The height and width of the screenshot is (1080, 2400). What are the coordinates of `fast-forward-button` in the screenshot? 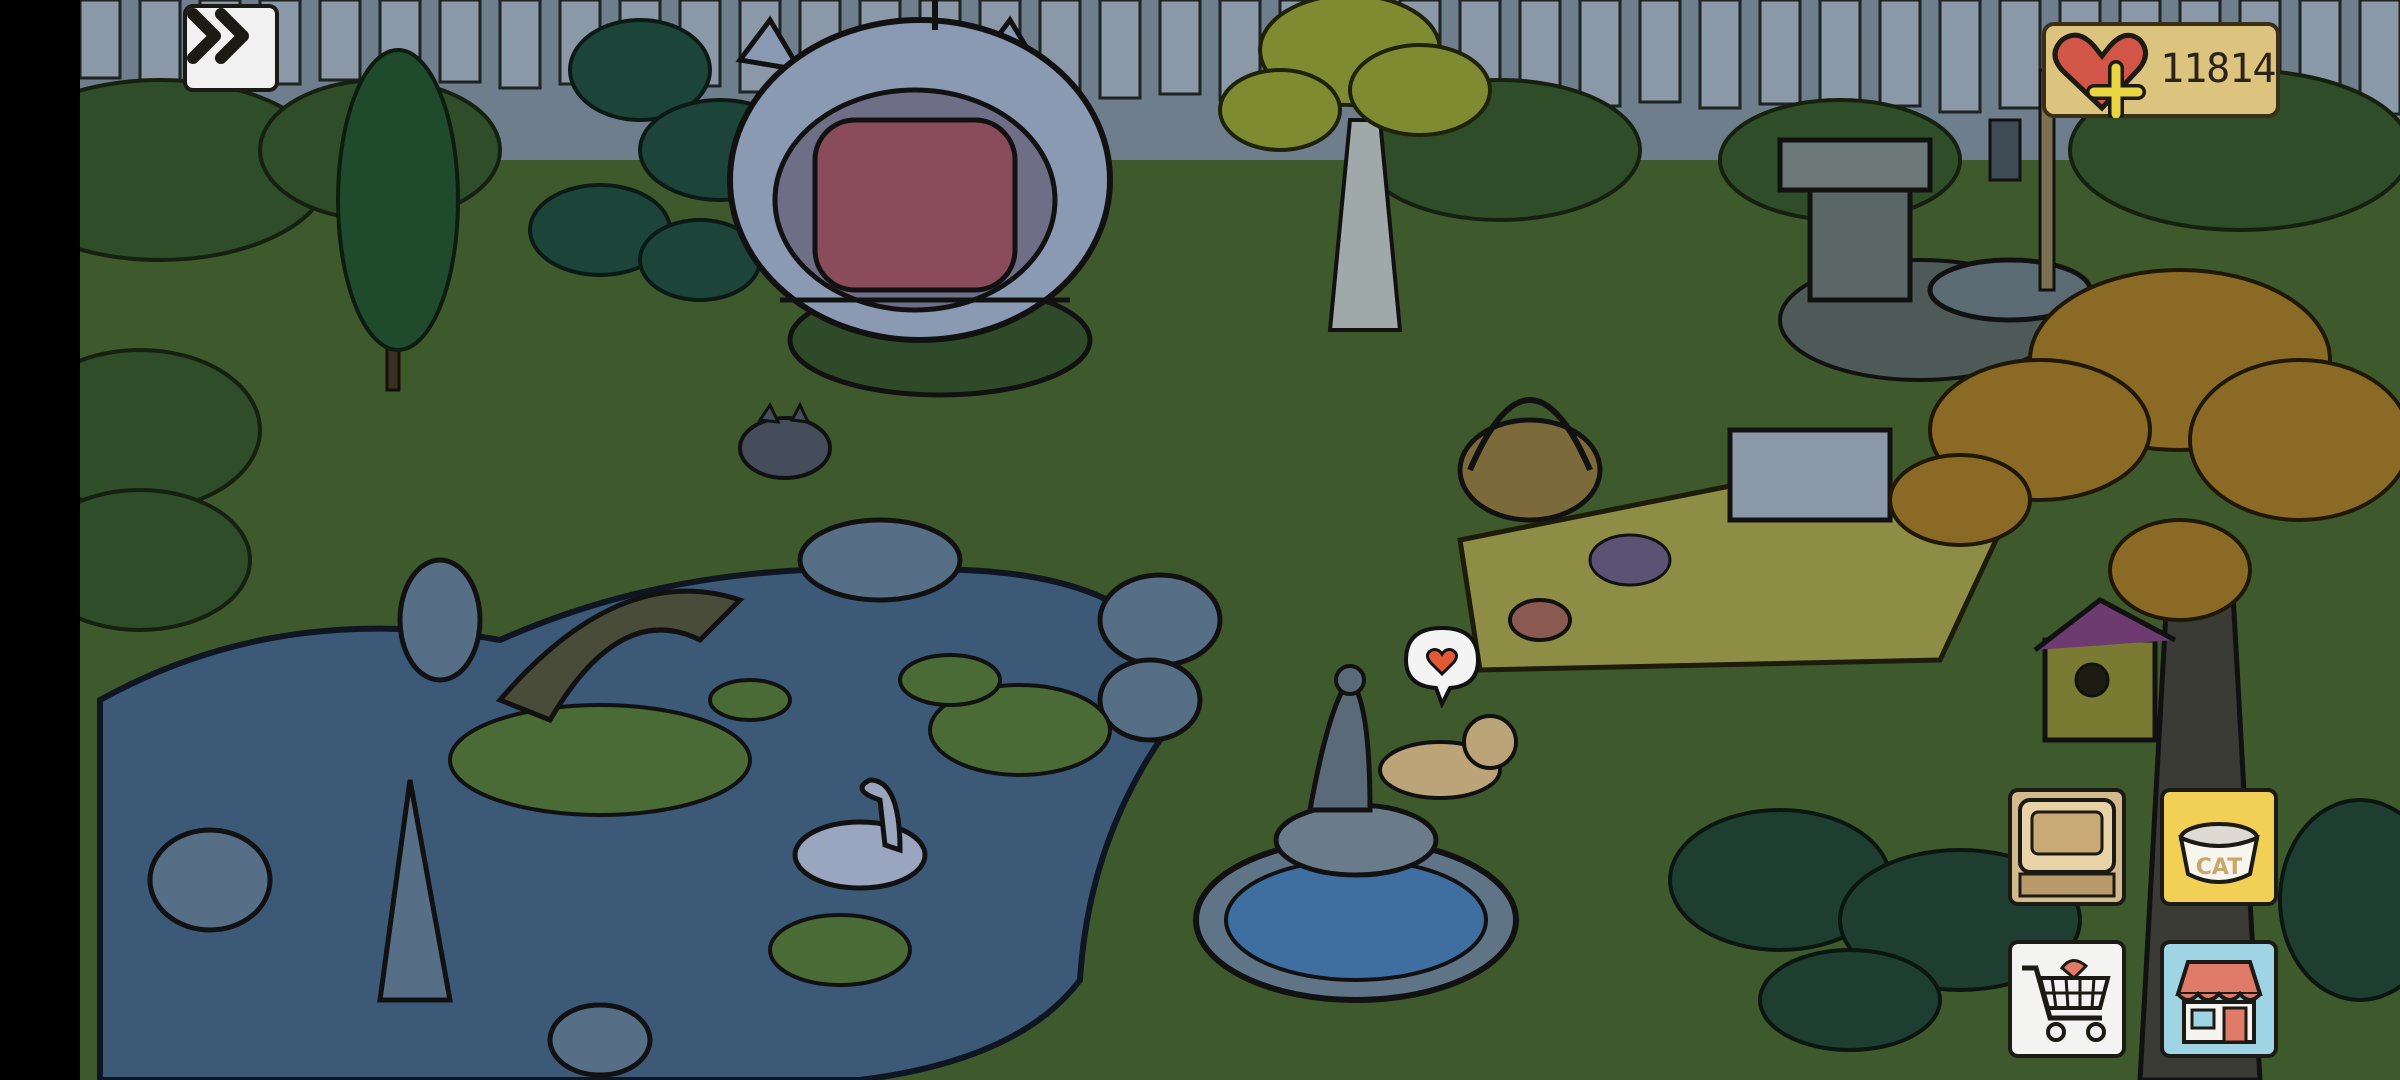 It's located at (231, 48).